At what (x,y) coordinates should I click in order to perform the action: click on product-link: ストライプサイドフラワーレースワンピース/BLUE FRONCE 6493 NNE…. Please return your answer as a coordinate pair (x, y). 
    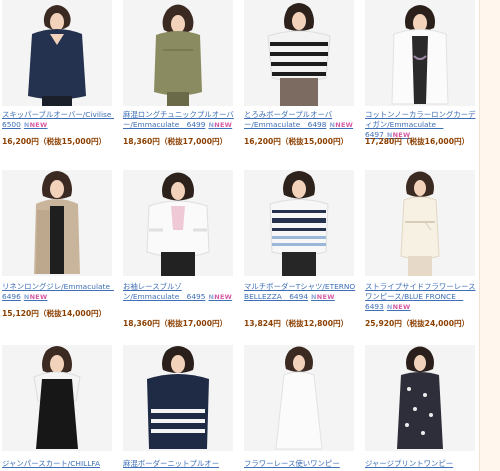
    Looking at the image, I should click on (421, 297).